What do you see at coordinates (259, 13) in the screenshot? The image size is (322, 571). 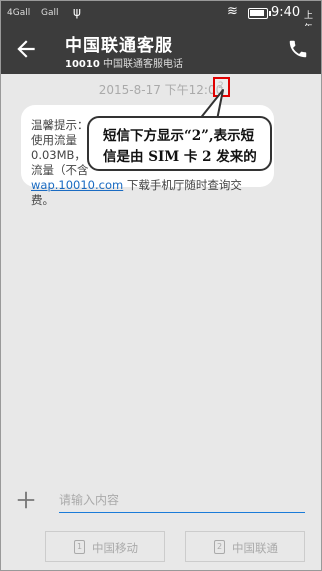 I see `battery-icon` at bounding box center [259, 13].